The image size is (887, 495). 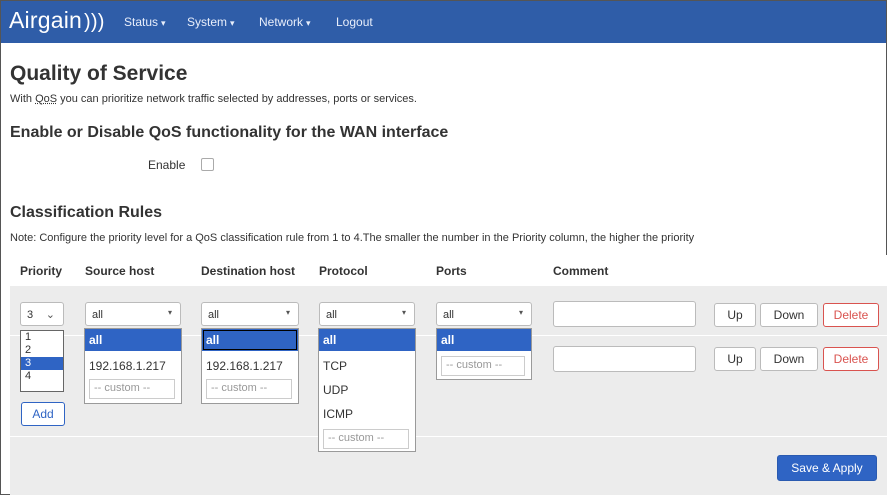 What do you see at coordinates (50, 315) in the screenshot?
I see `chevron-down-icon: ⌄` at bounding box center [50, 315].